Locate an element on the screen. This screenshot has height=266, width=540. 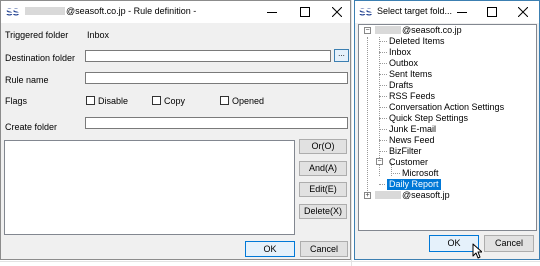
rule-cancel-button: Cancel is located at coordinates (324, 249).